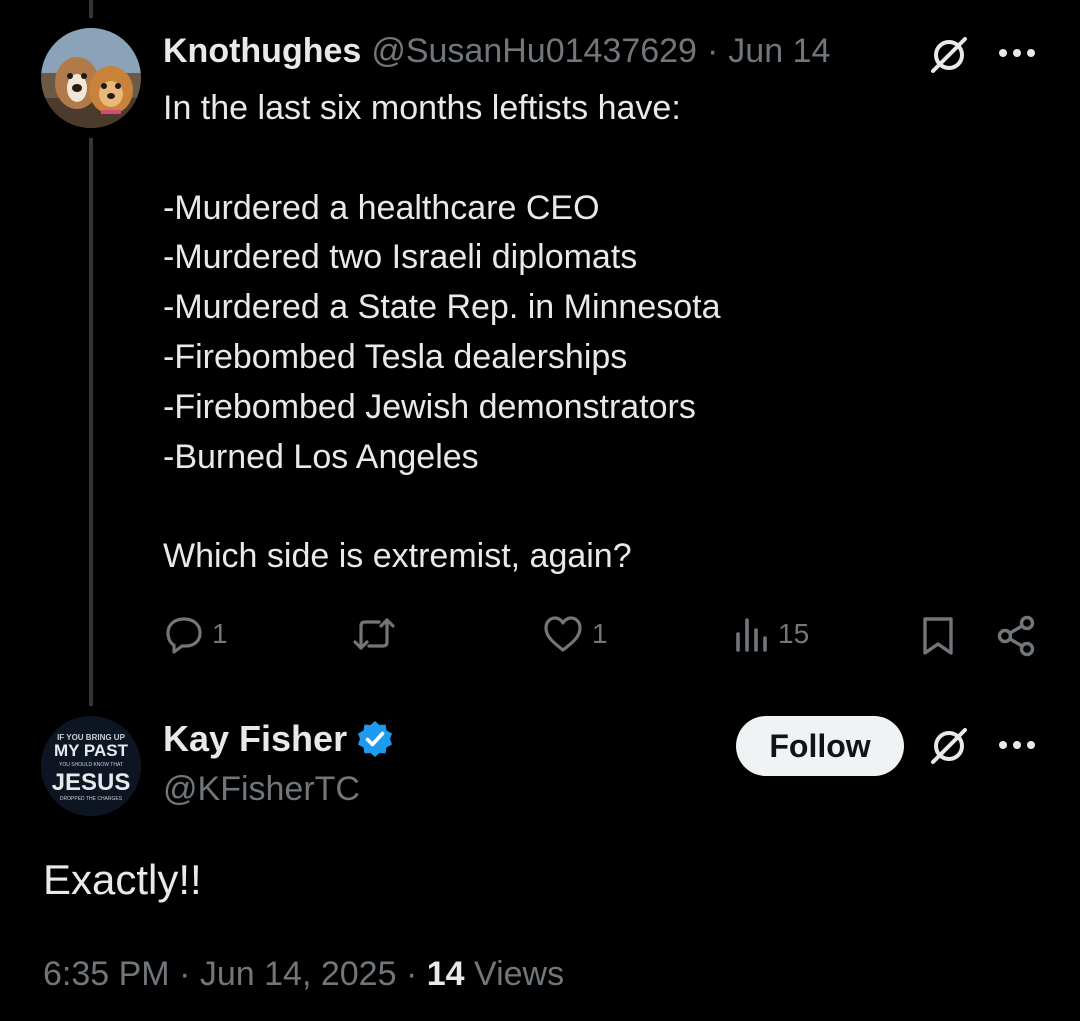 Image resolution: width=1080 pixels, height=1021 pixels. What do you see at coordinates (91, 9) in the screenshot?
I see `thread-line-top` at bounding box center [91, 9].